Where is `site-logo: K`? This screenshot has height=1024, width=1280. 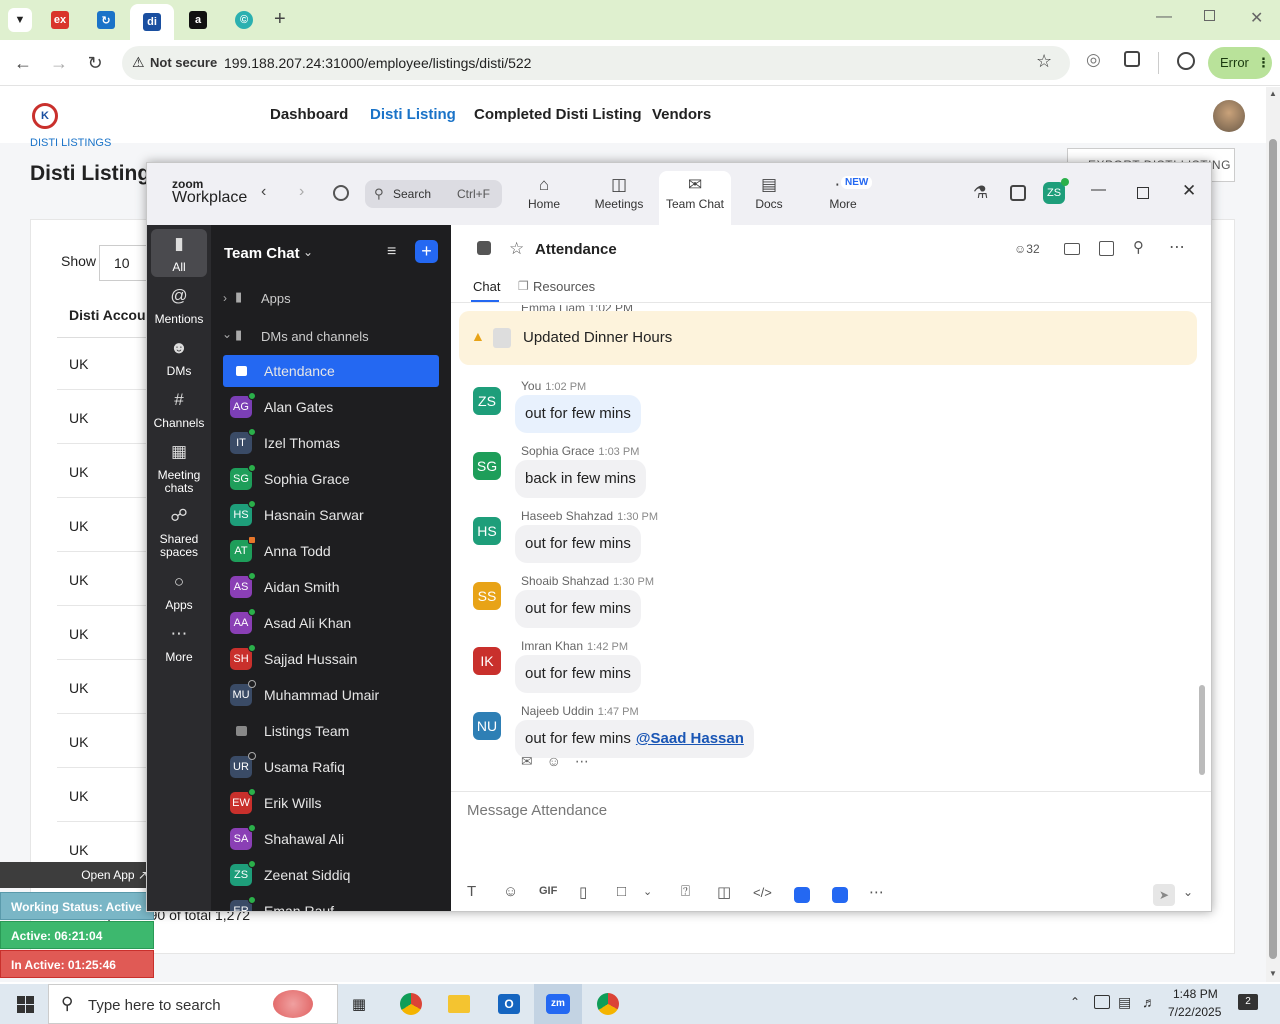
site-logo: K is located at coordinates (45, 116).